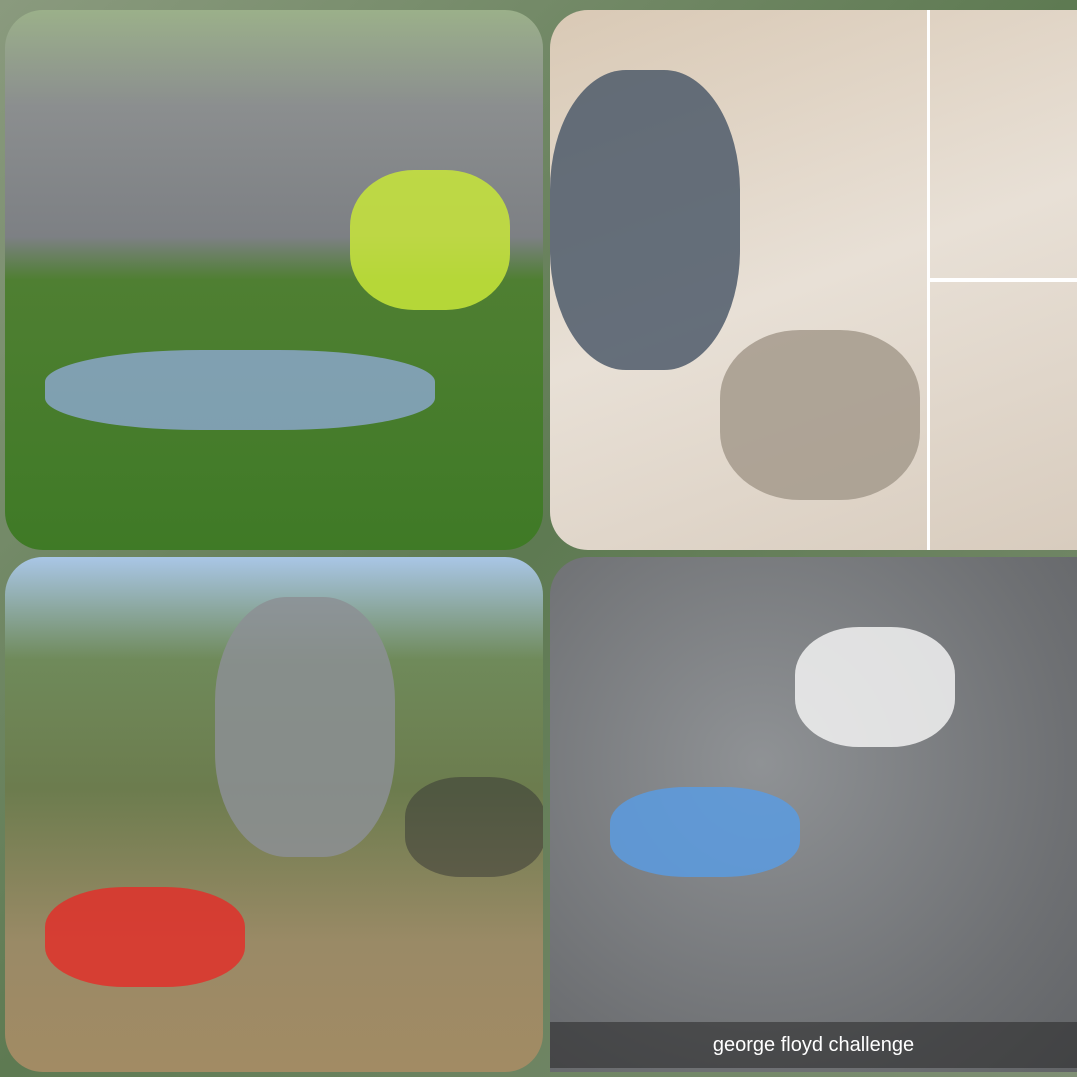 The image size is (1077, 1077). I want to click on caption-bar: george floyd challenge, so click(813, 1045).